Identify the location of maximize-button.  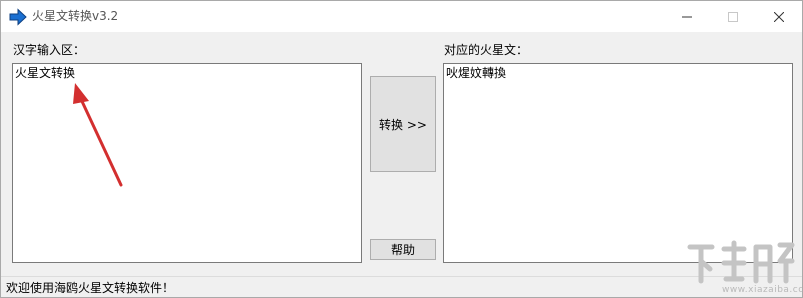
(733, 16).